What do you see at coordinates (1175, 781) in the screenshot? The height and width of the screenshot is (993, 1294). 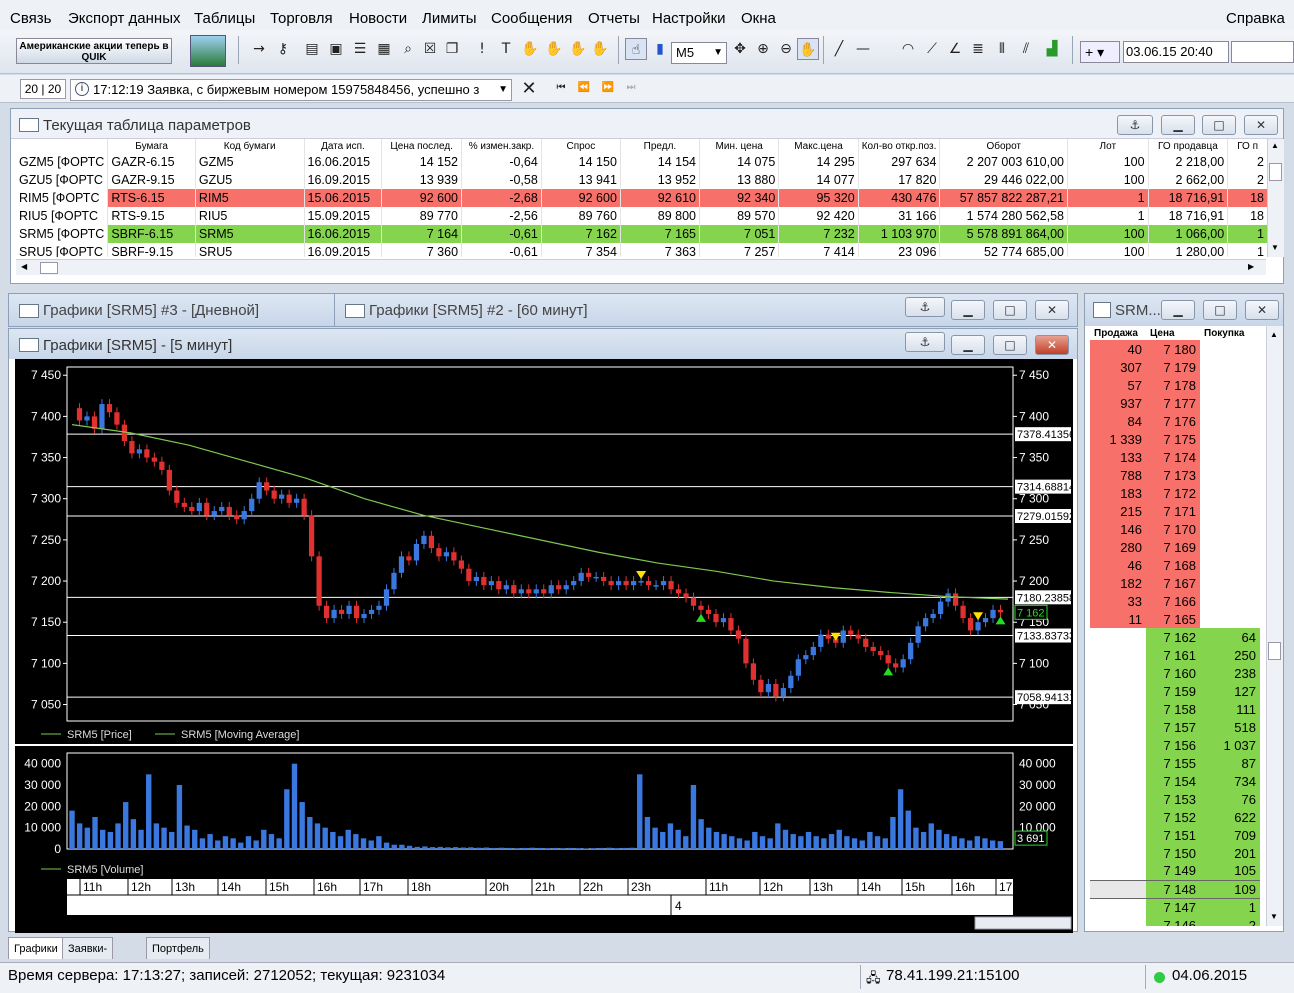 I see `orderbook-bid-row: 7 154 734` at bounding box center [1175, 781].